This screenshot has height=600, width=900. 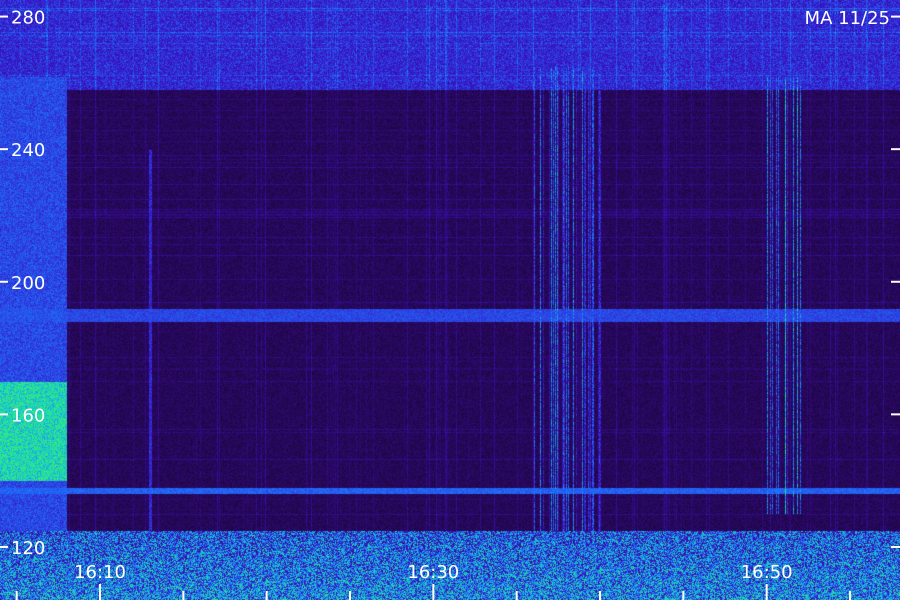 I want to click on x-tick-label: 16:50, so click(x=767, y=572).